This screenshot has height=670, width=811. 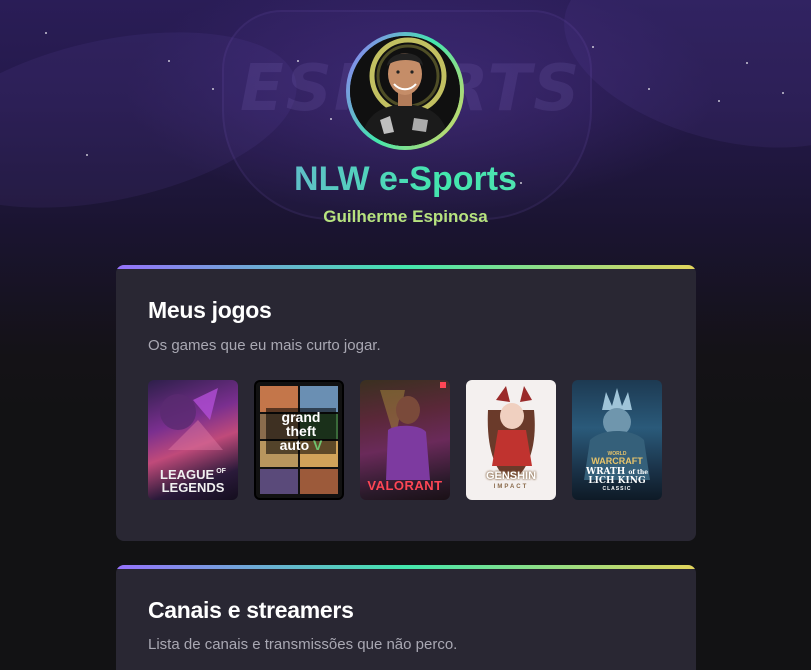 What do you see at coordinates (511, 487) in the screenshot?
I see `game-title-line: IMPACT` at bounding box center [511, 487].